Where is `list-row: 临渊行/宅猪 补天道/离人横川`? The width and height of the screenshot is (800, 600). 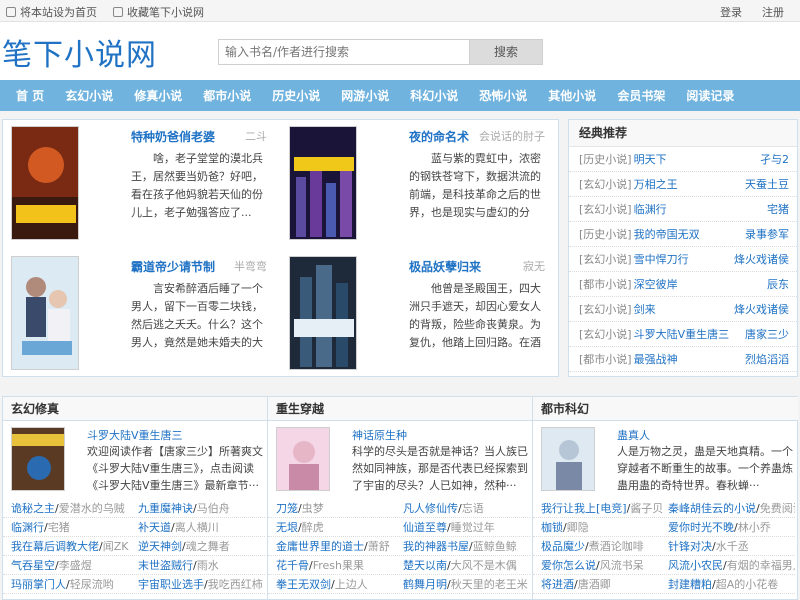 list-row: 临渊行/宅猪 补天道/离人横川 is located at coordinates (134, 527).